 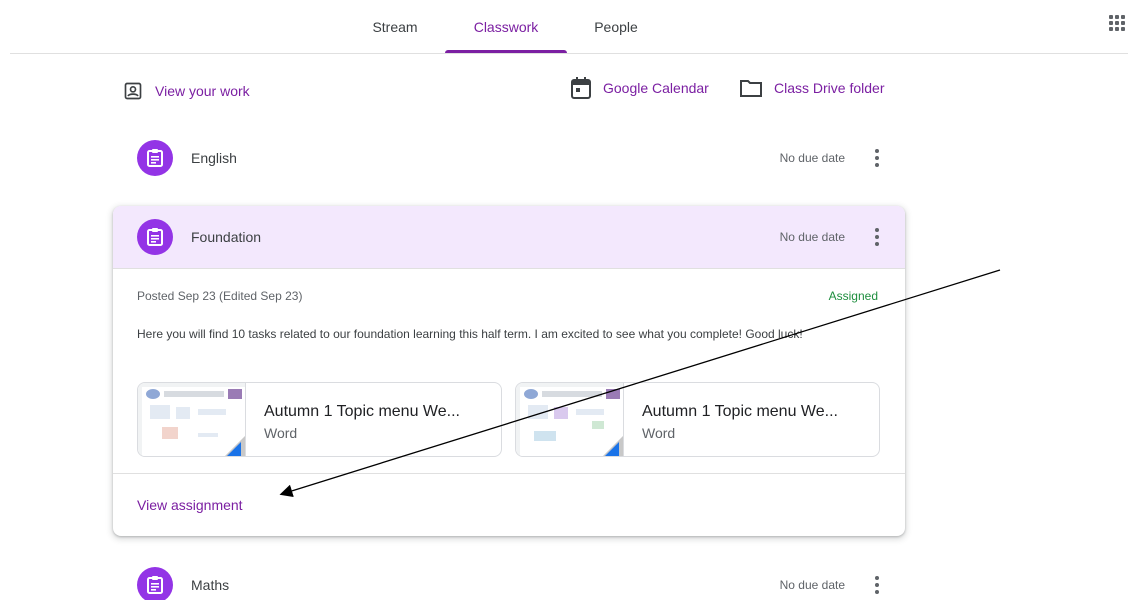 What do you see at coordinates (829, 88) in the screenshot?
I see `class-drive-folder-label: Class Drive folder` at bounding box center [829, 88].